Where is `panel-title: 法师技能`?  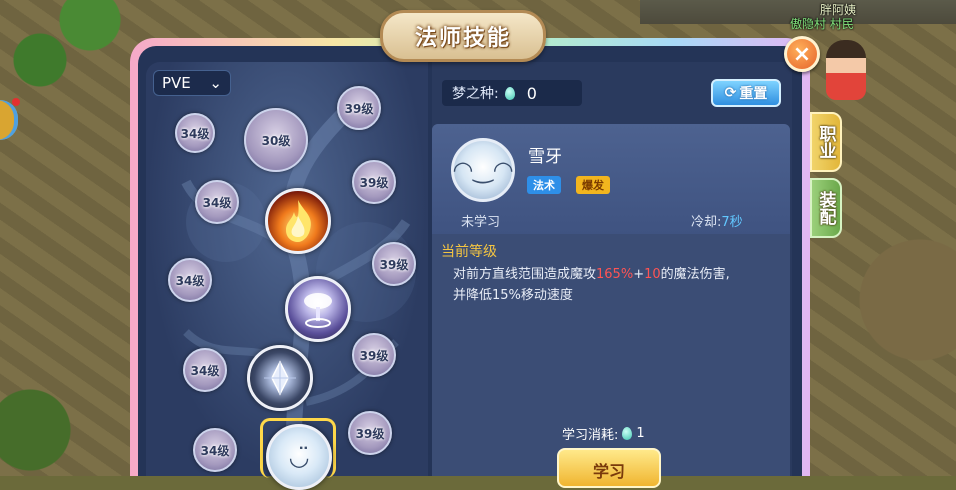
panel-title: 法师技能 is located at coordinates (462, 38).